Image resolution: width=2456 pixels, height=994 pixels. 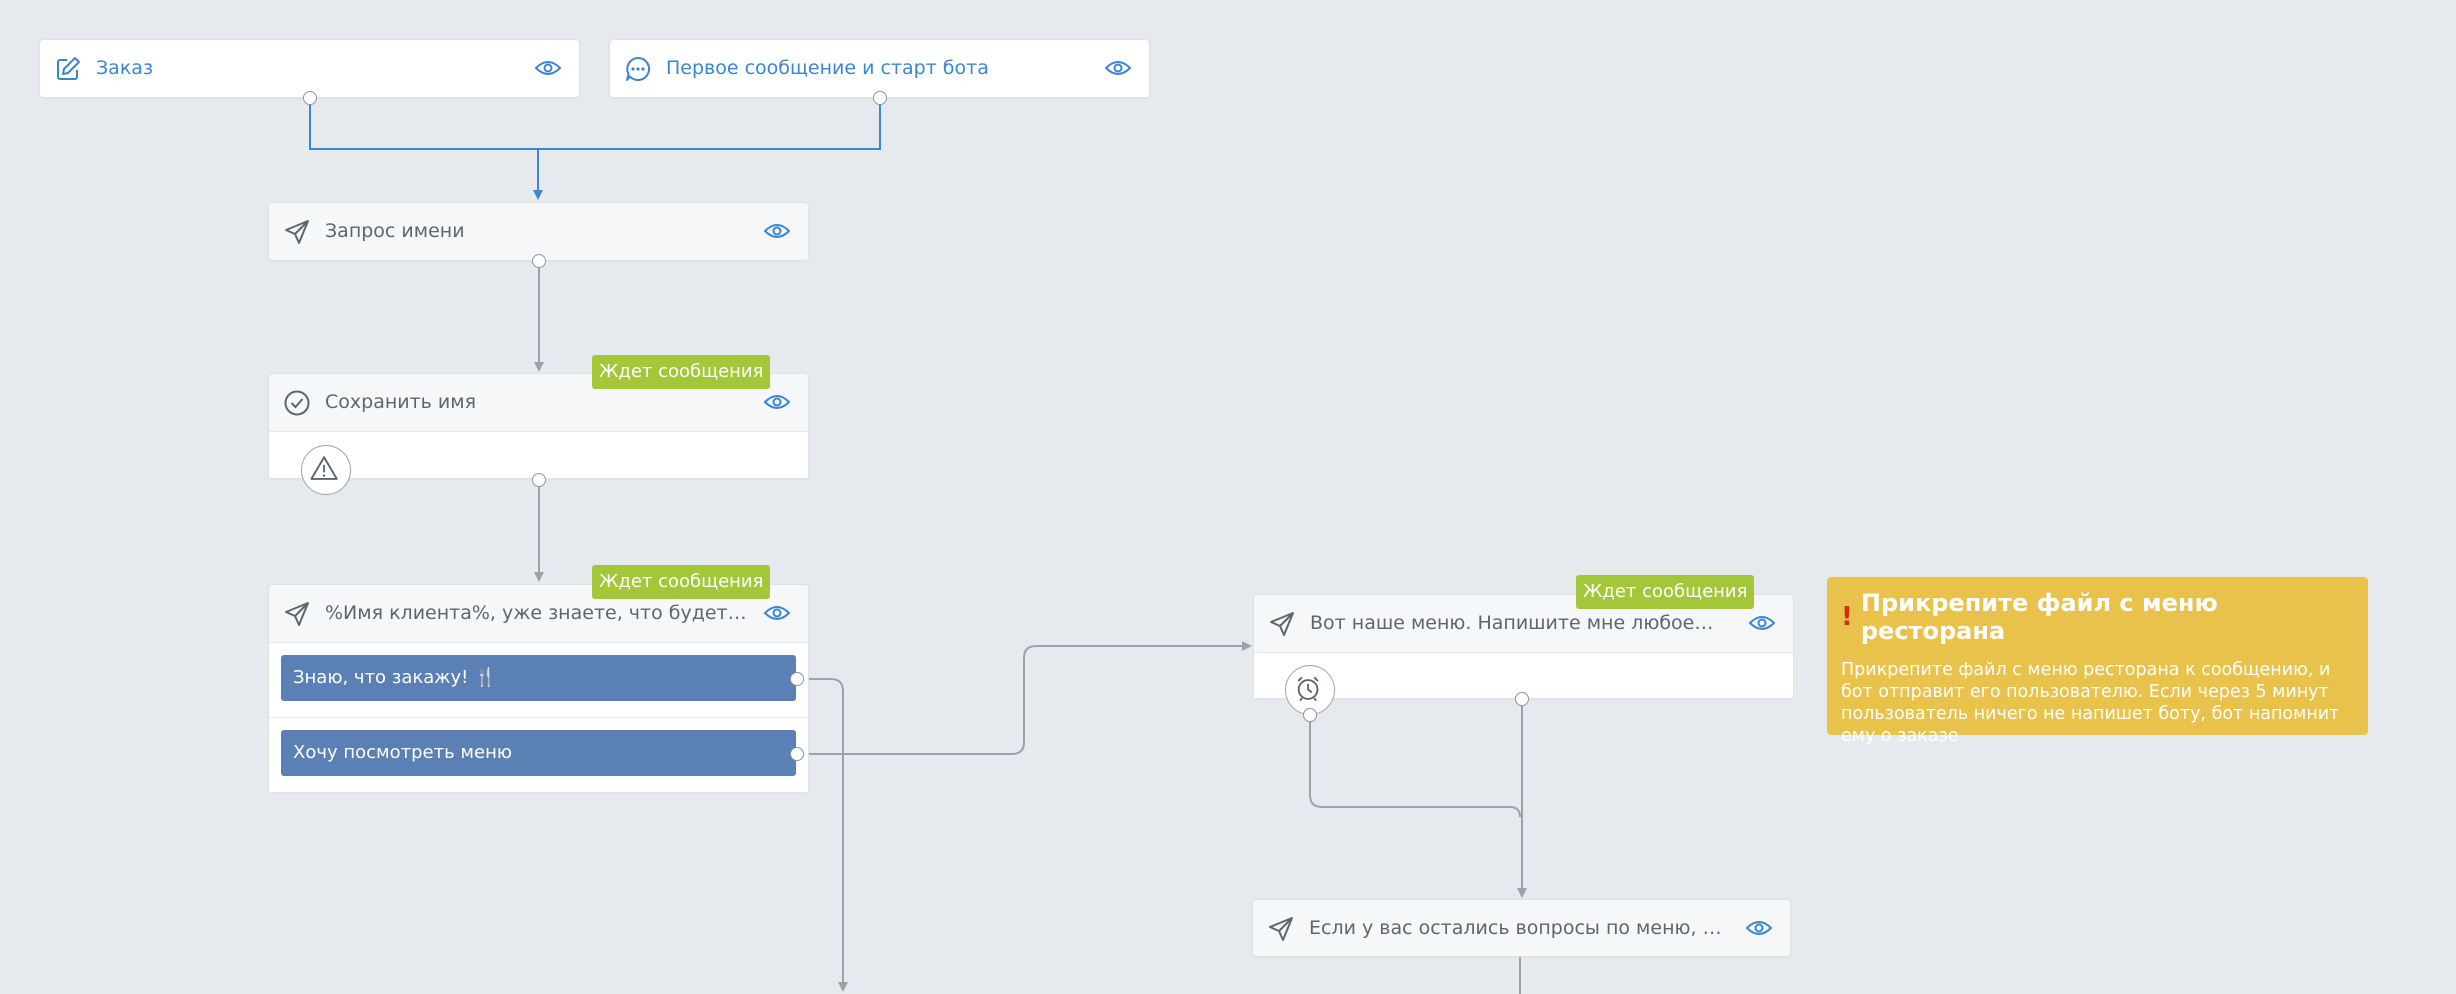 What do you see at coordinates (68, 68) in the screenshot?
I see `edit-icon` at bounding box center [68, 68].